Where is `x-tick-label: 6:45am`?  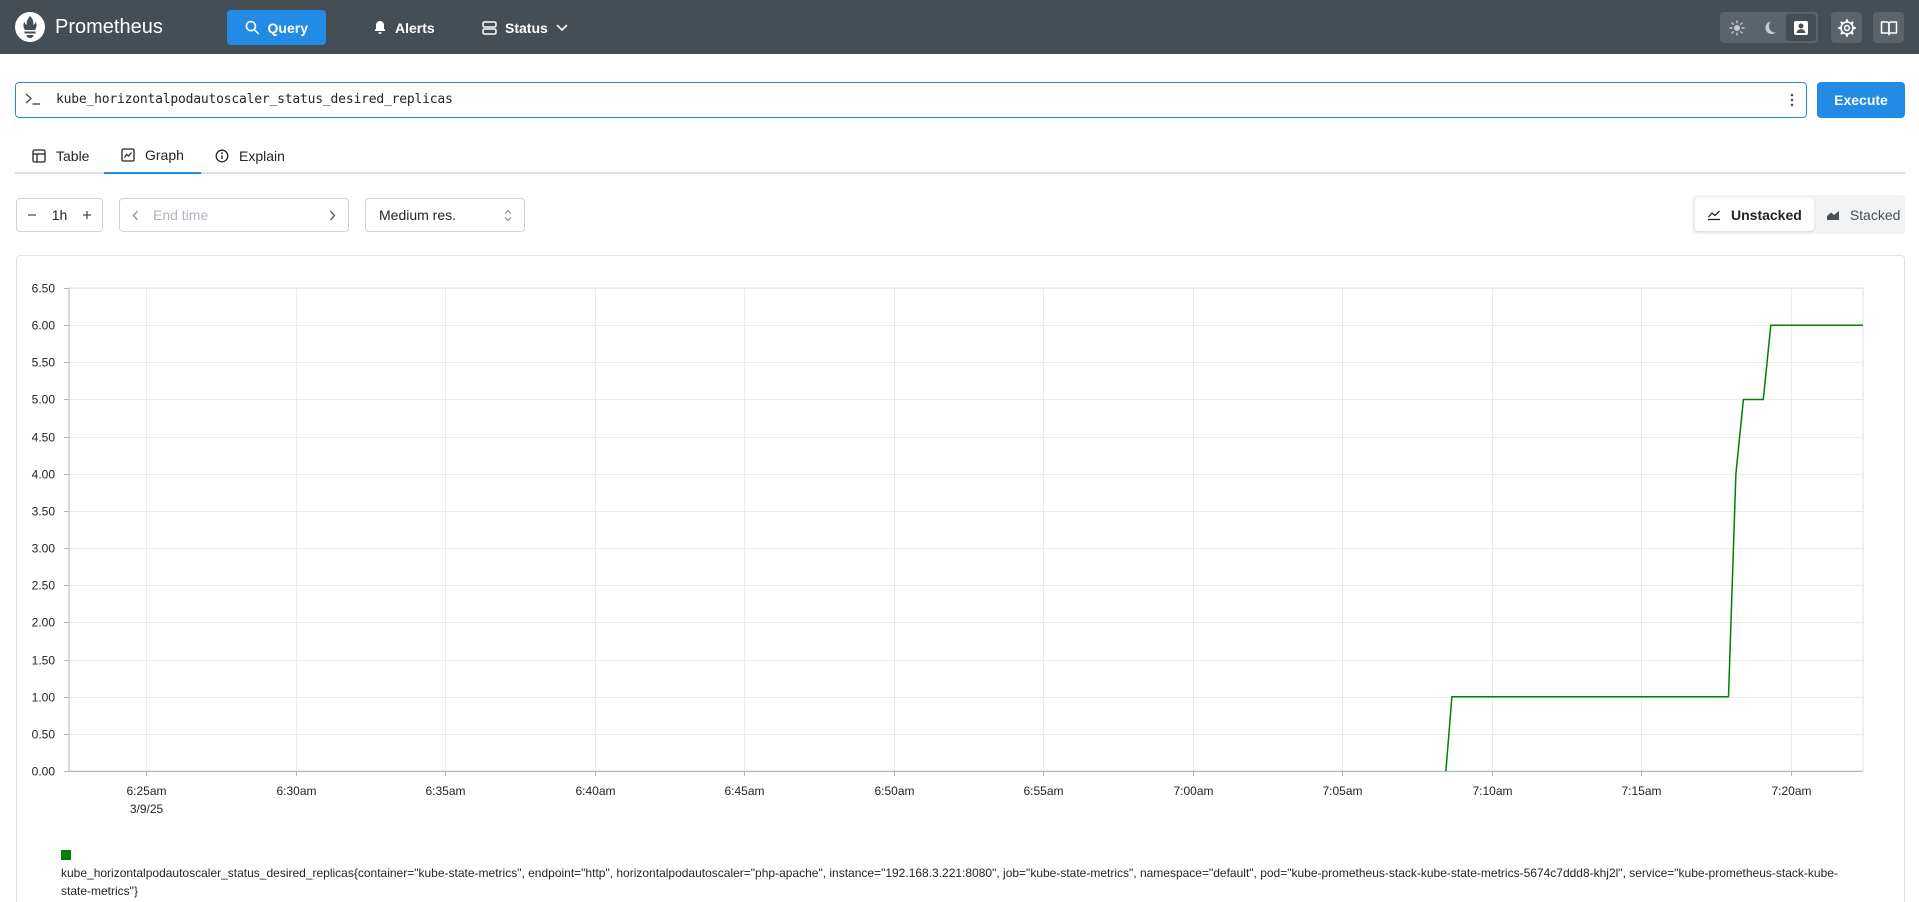
x-tick-label: 6:45am is located at coordinates (744, 791).